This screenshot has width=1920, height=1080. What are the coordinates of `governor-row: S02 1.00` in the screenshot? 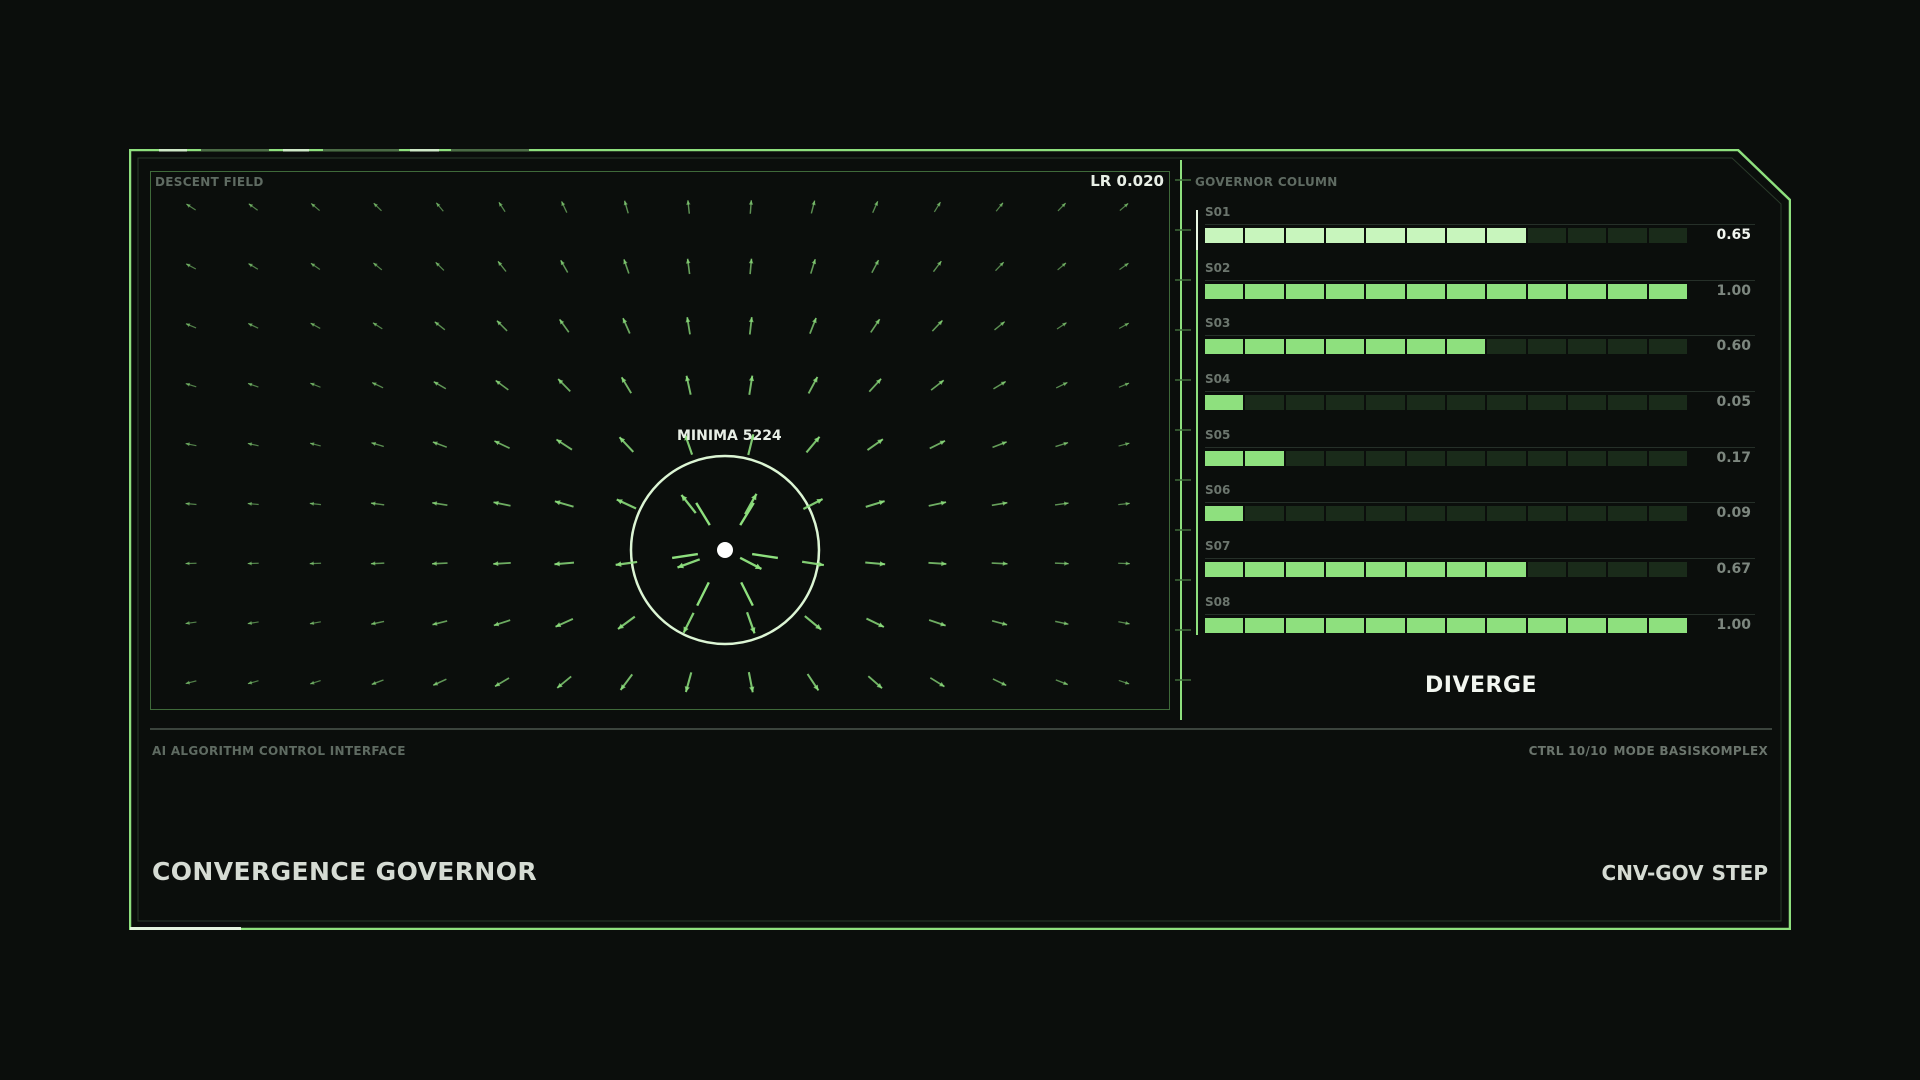 It's located at (1476, 286).